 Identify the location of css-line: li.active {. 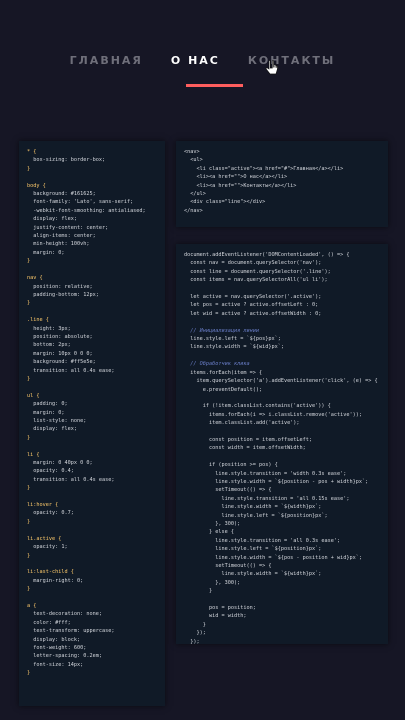
(44, 538).